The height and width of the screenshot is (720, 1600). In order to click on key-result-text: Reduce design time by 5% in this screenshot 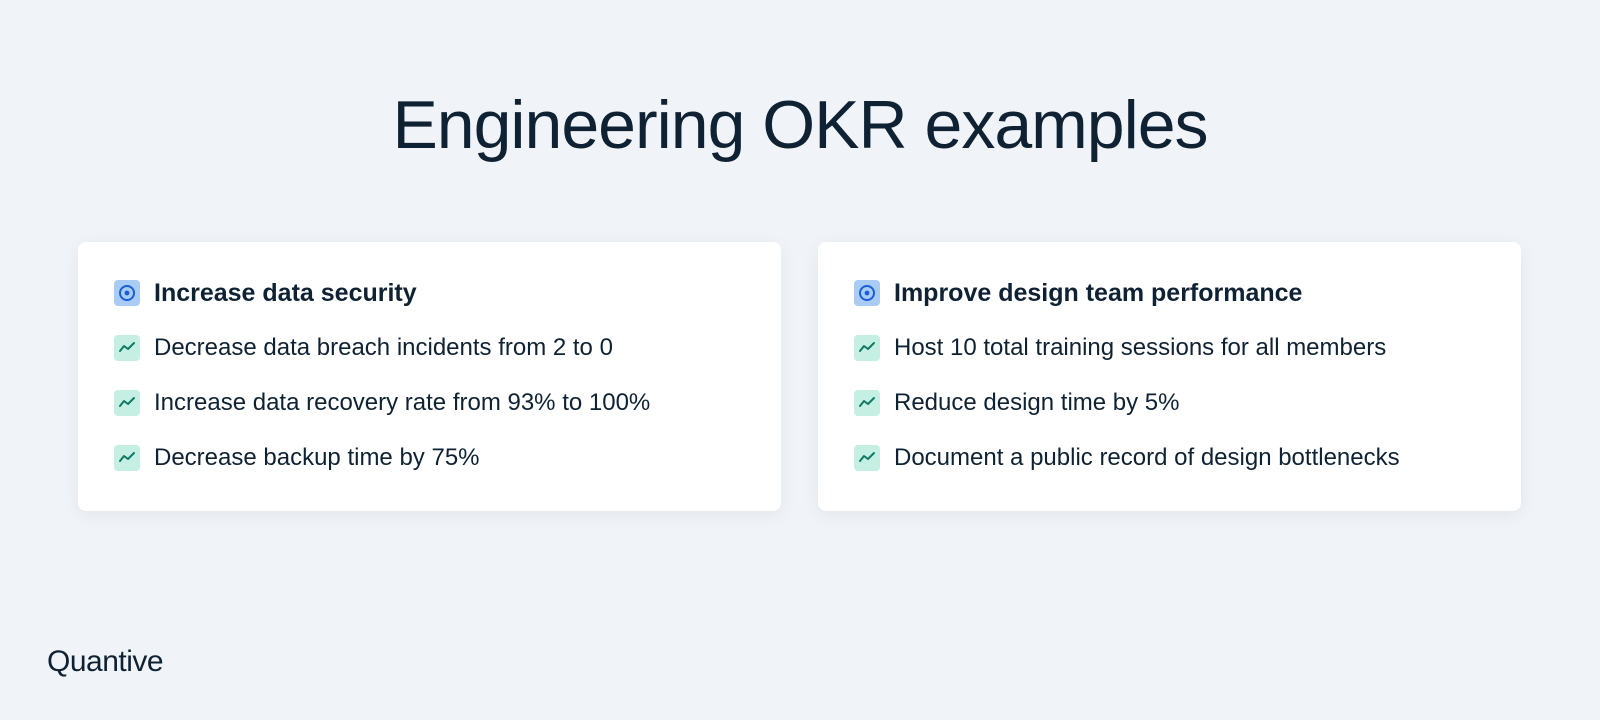, I will do `click(1037, 402)`.